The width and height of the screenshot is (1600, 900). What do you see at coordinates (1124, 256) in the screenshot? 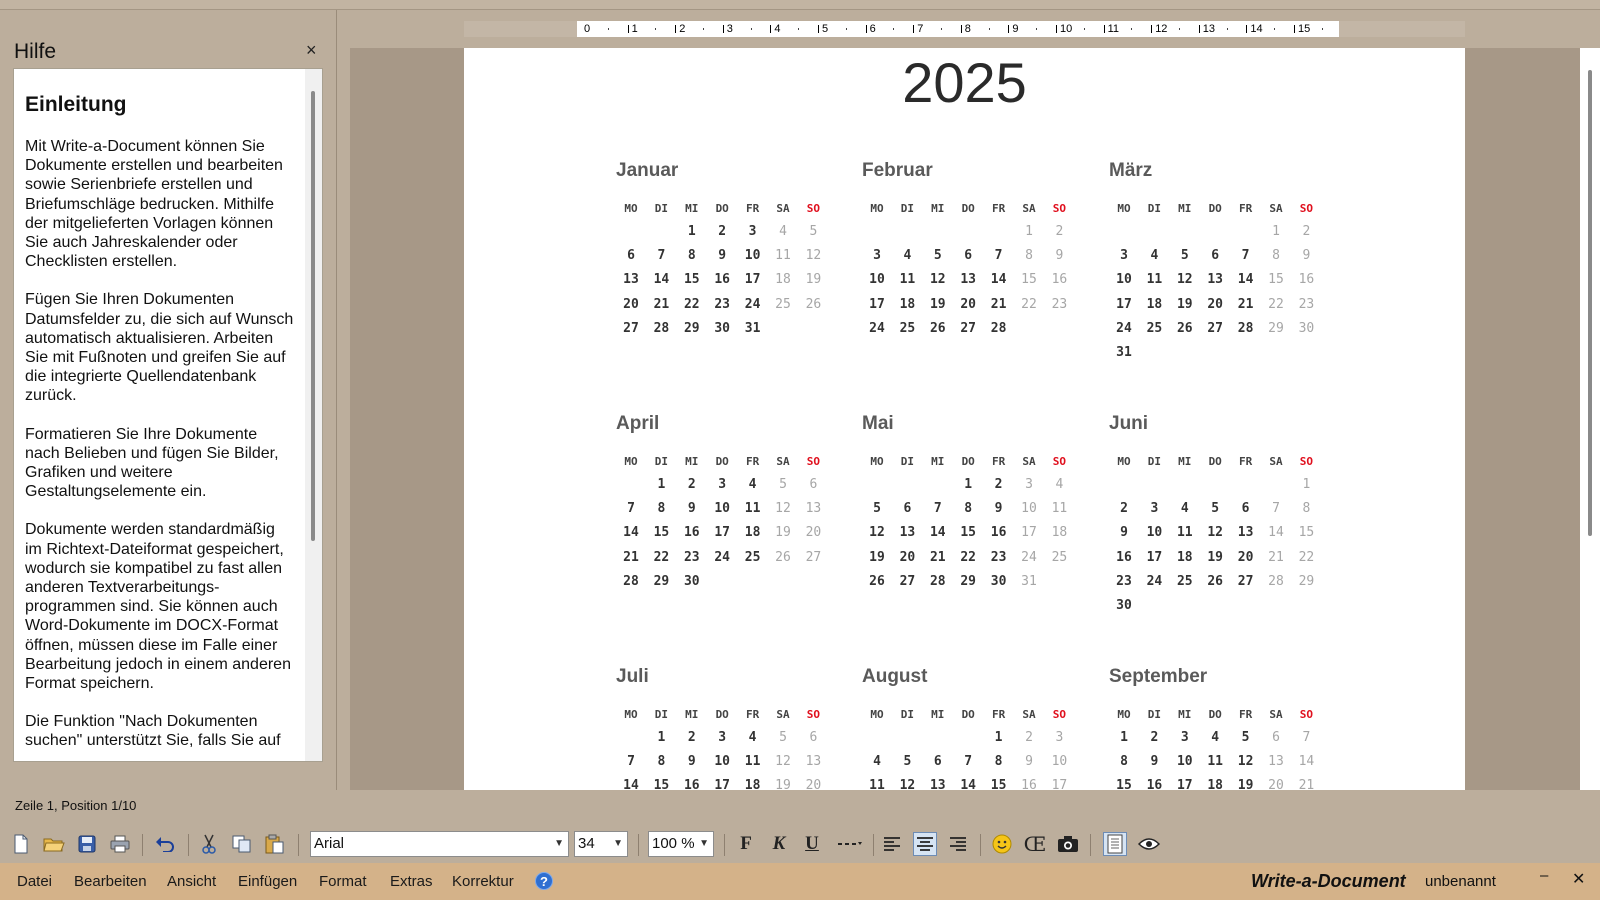
I see `calendar-day: 3` at bounding box center [1124, 256].